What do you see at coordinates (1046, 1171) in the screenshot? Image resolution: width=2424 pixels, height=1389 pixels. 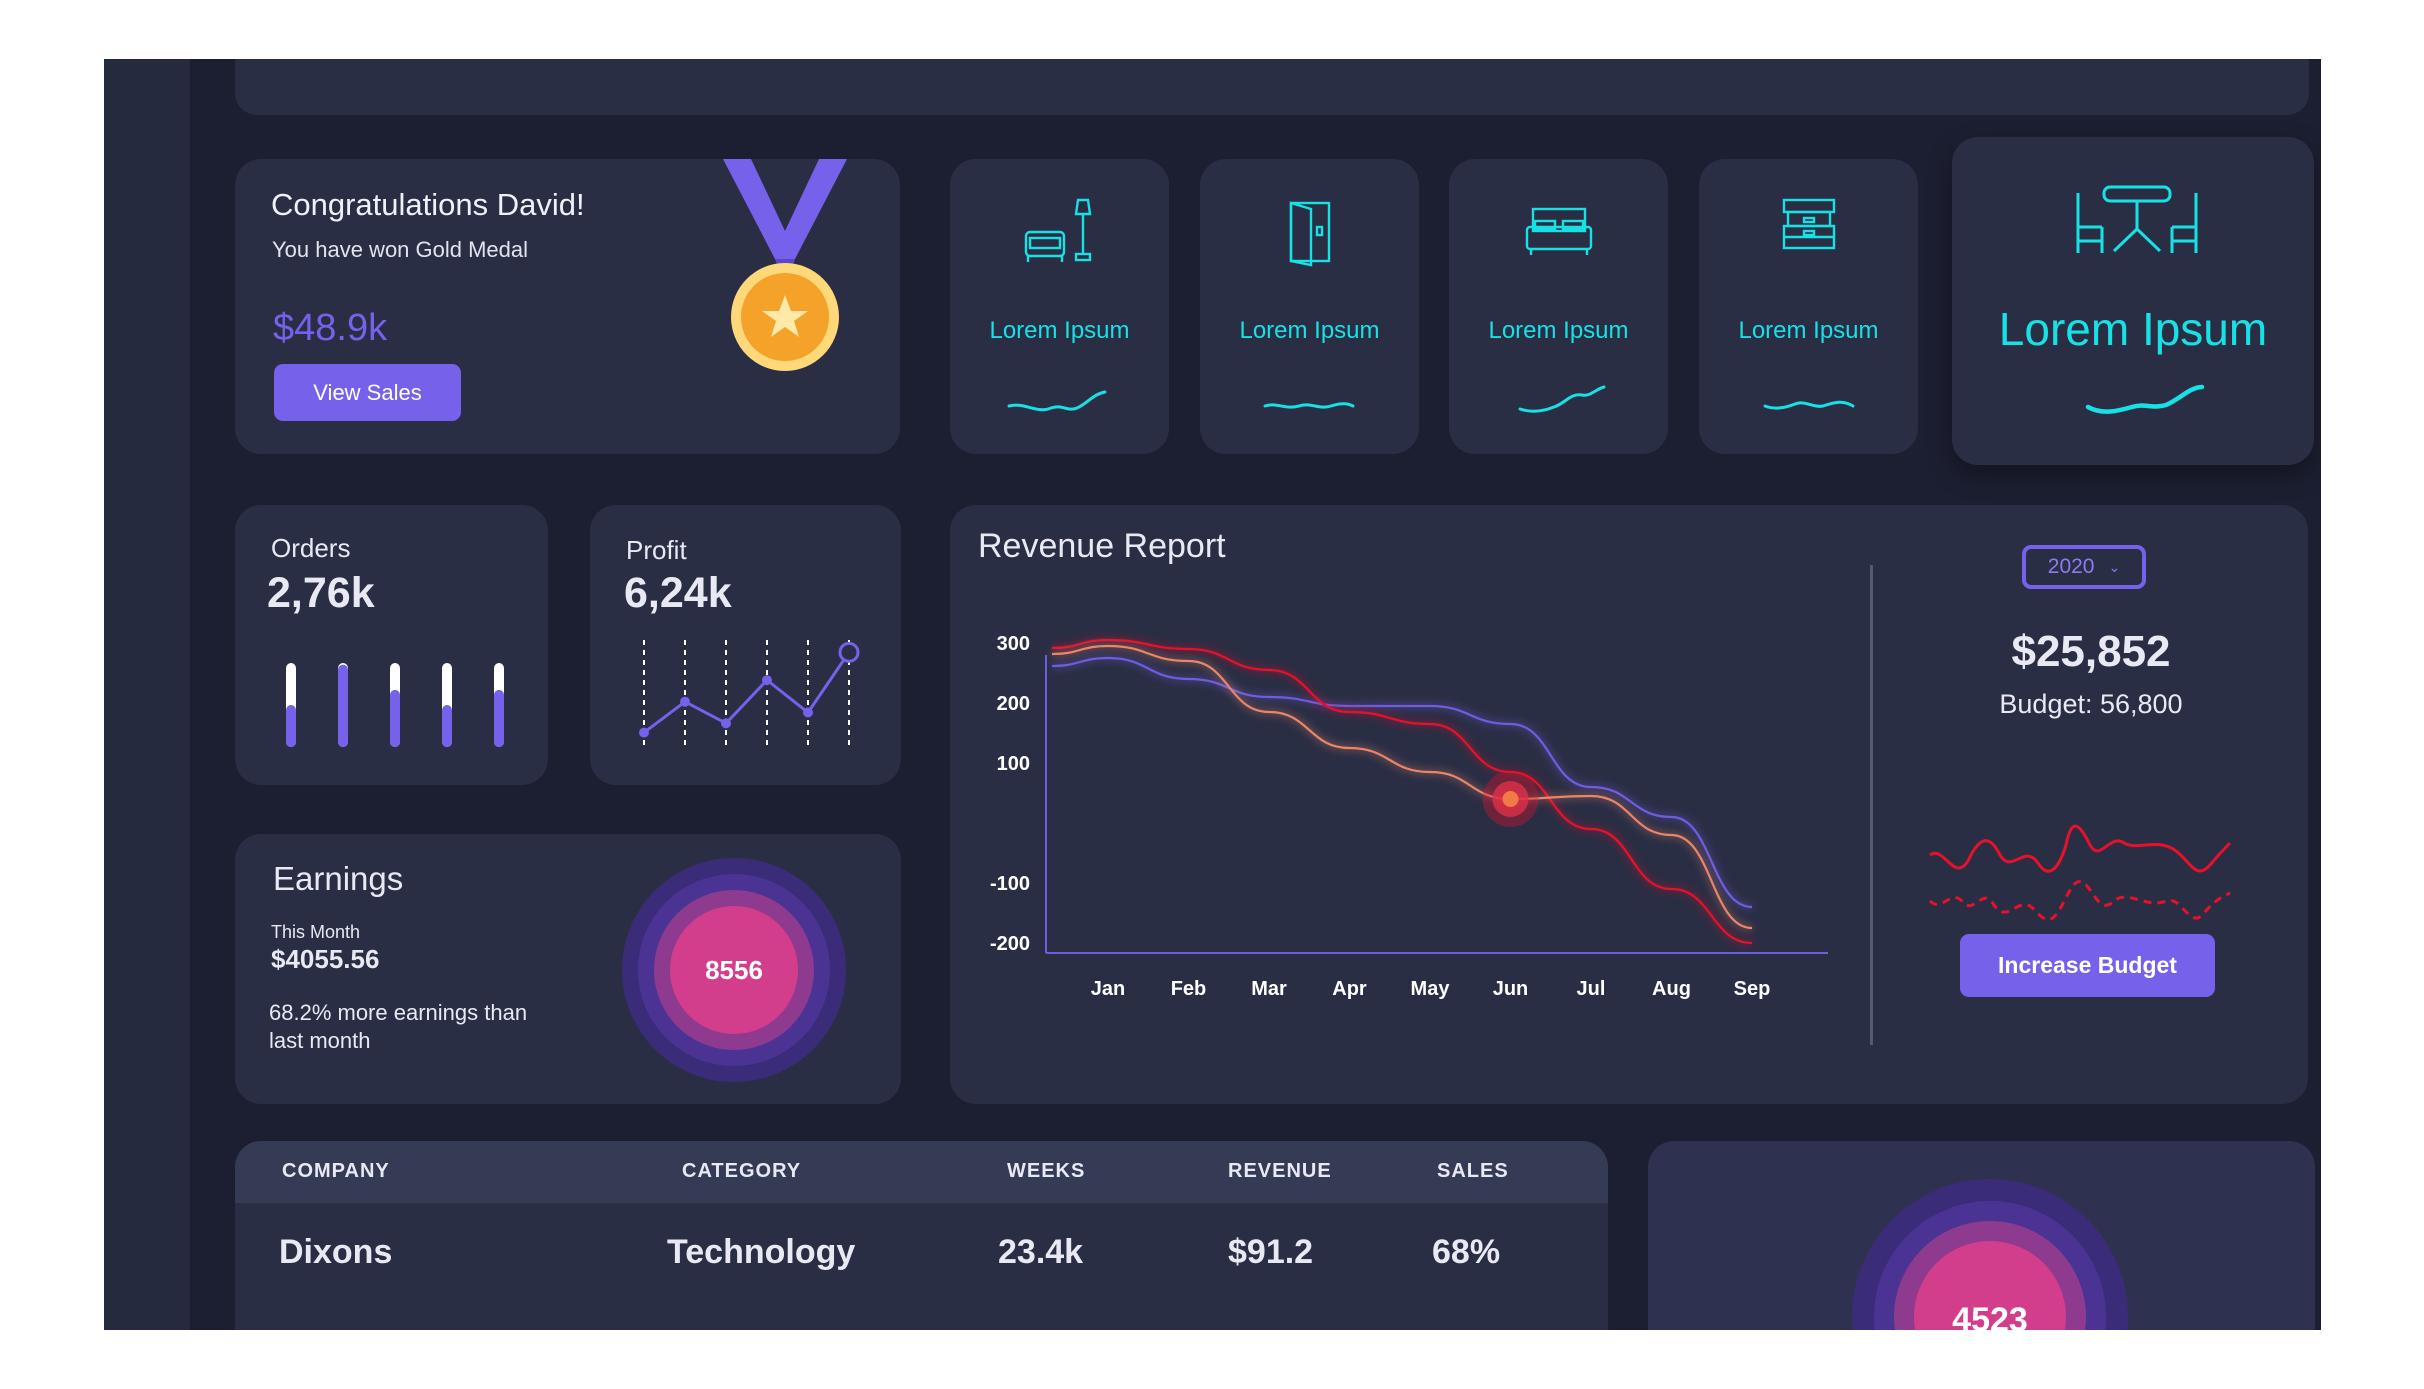 I see `header-weeks: WEEKS` at bounding box center [1046, 1171].